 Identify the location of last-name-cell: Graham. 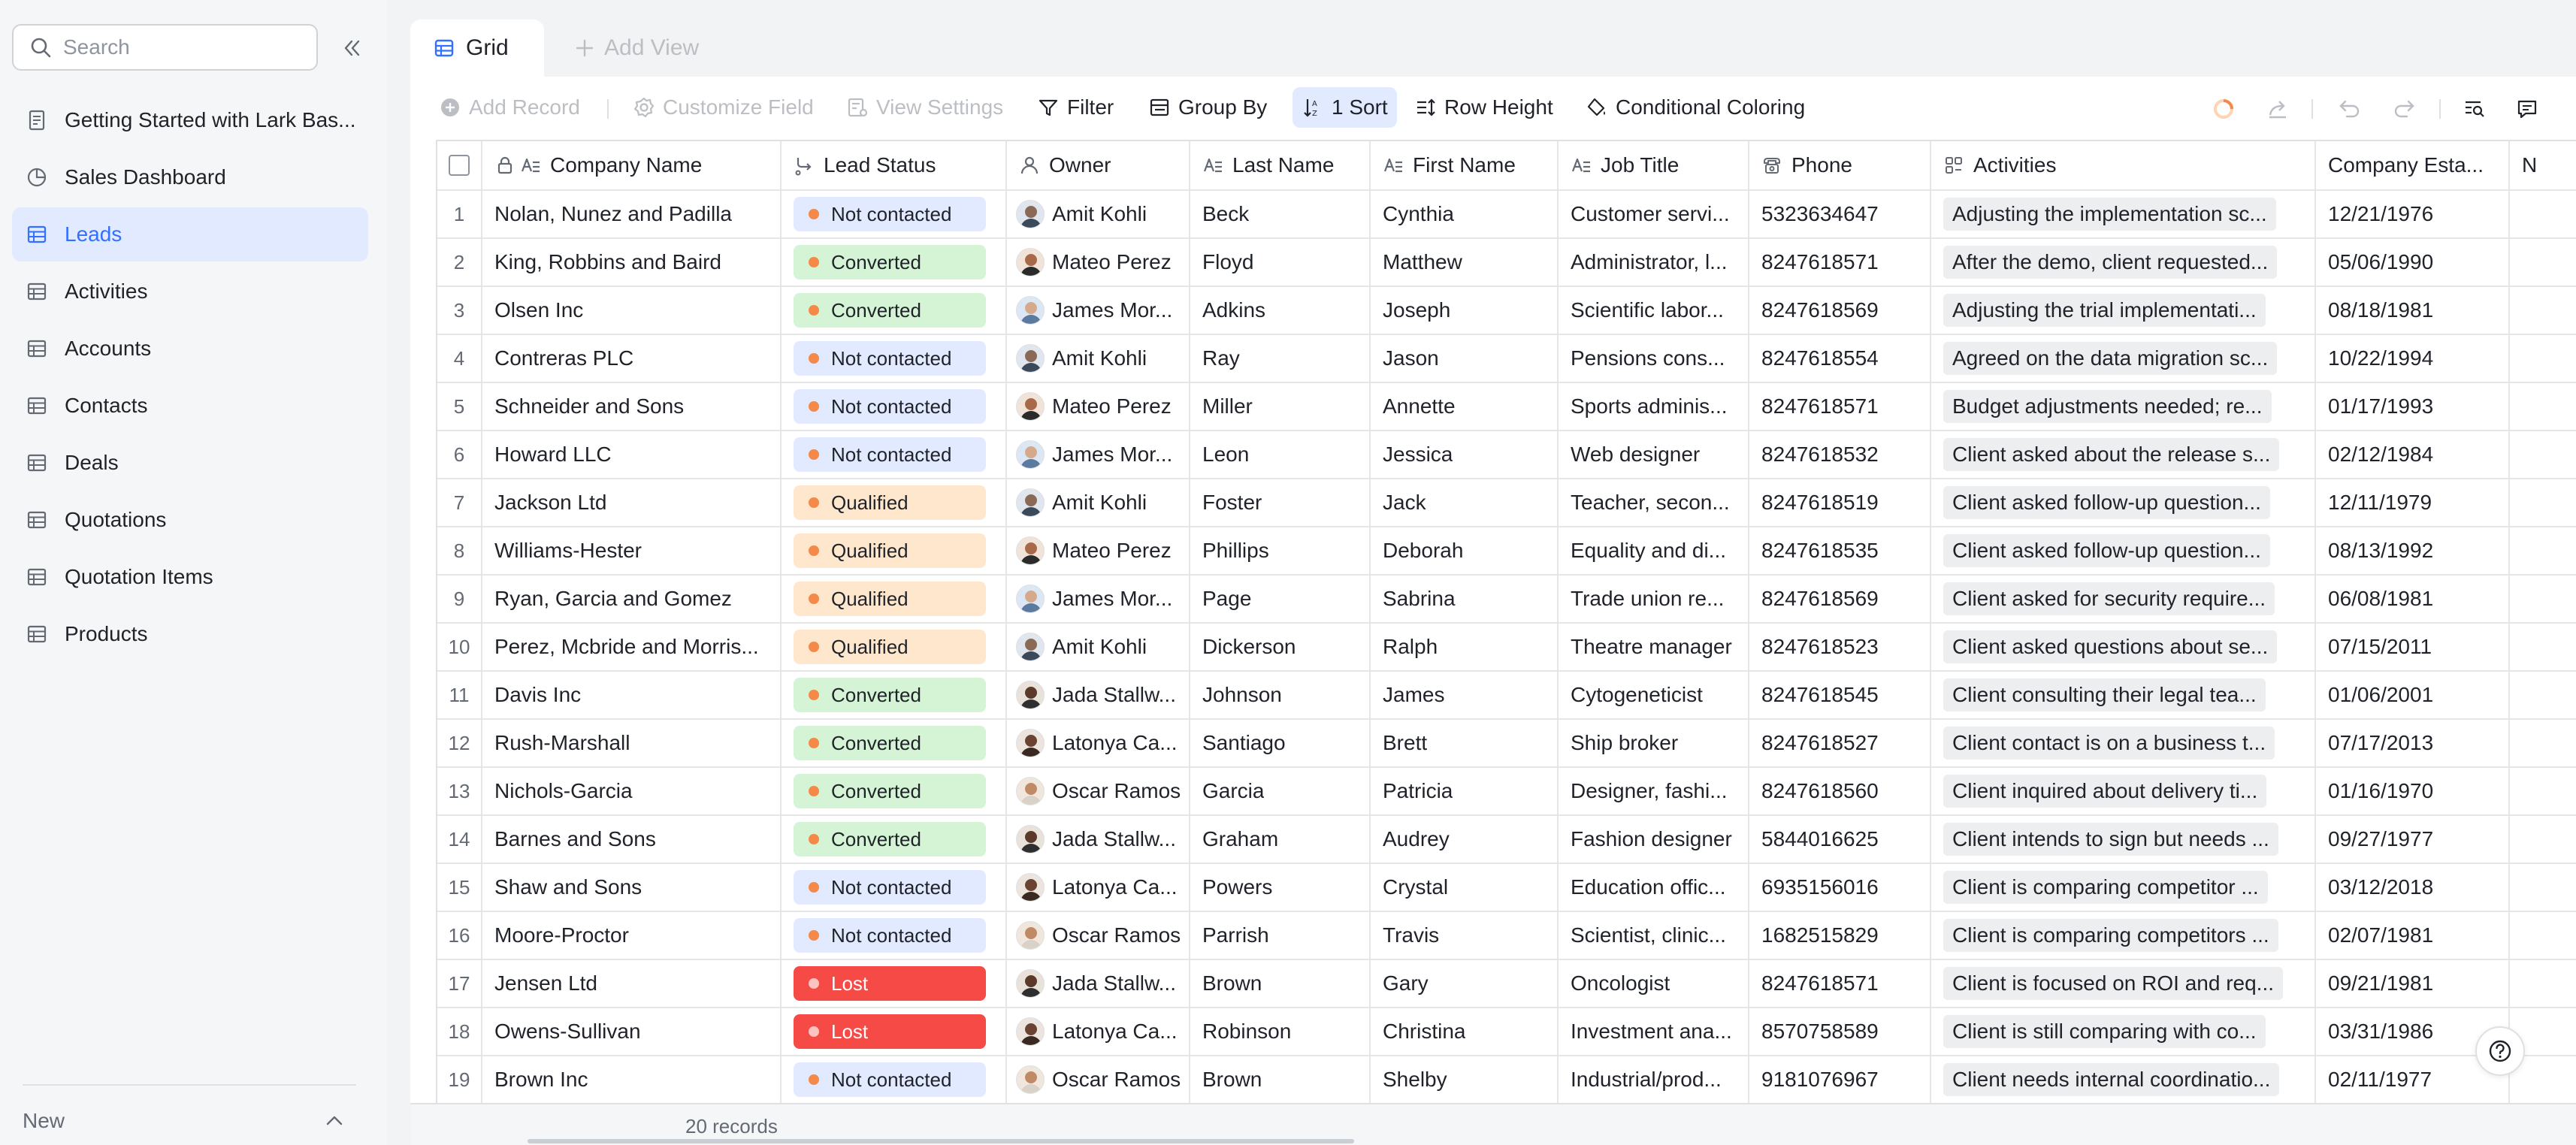
(1280, 839).